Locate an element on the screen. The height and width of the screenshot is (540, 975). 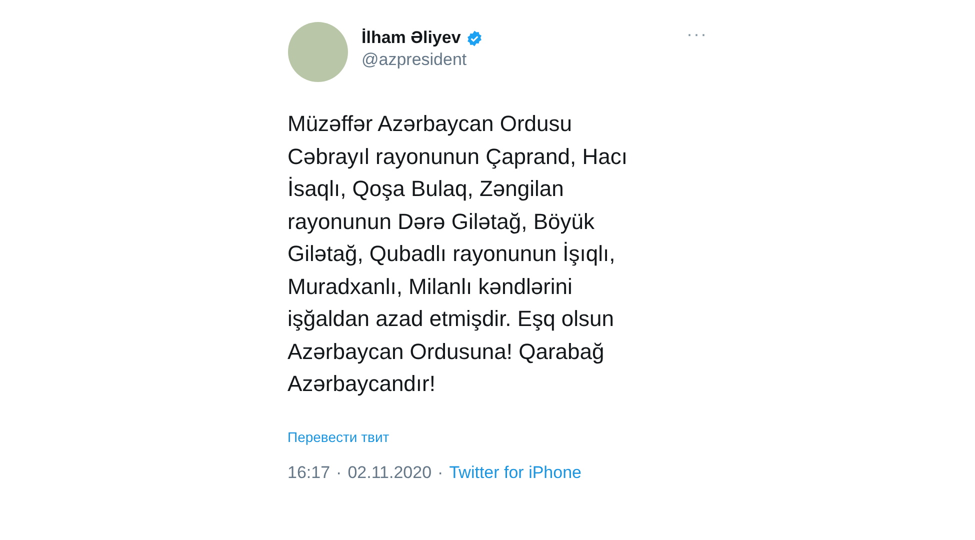
tweet-time: 16:17 is located at coordinates (309, 472).